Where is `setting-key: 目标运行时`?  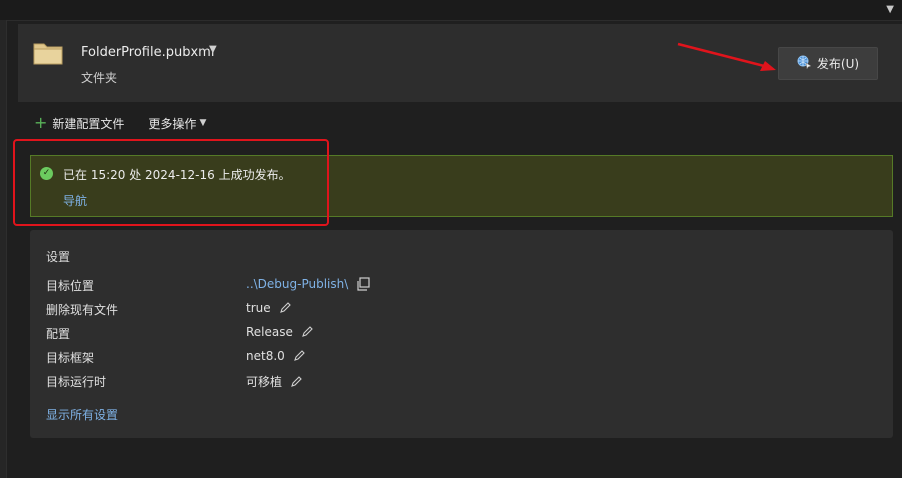 setting-key: 目标运行时 is located at coordinates (76, 382).